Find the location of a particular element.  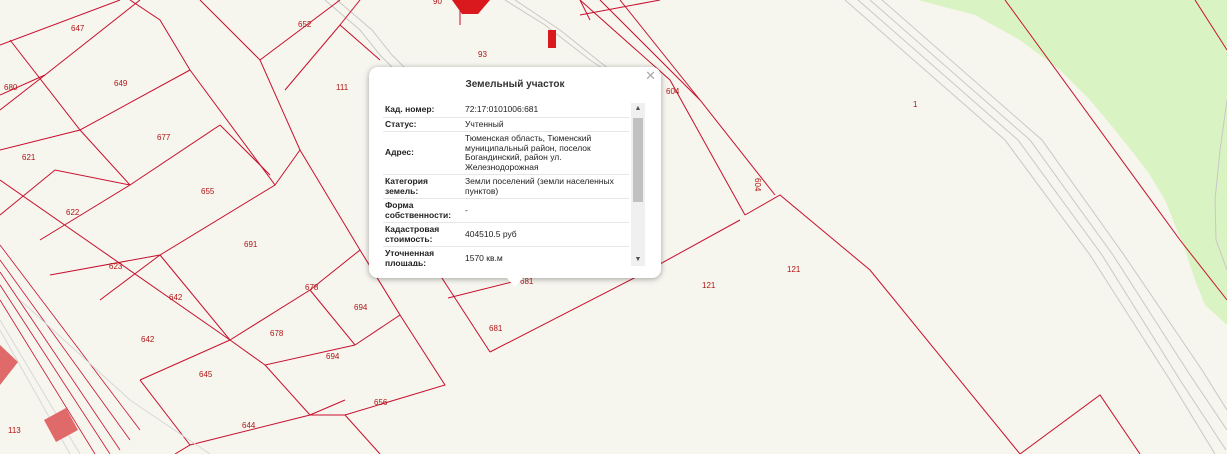

plot-number: 680 is located at coordinates (11, 87).